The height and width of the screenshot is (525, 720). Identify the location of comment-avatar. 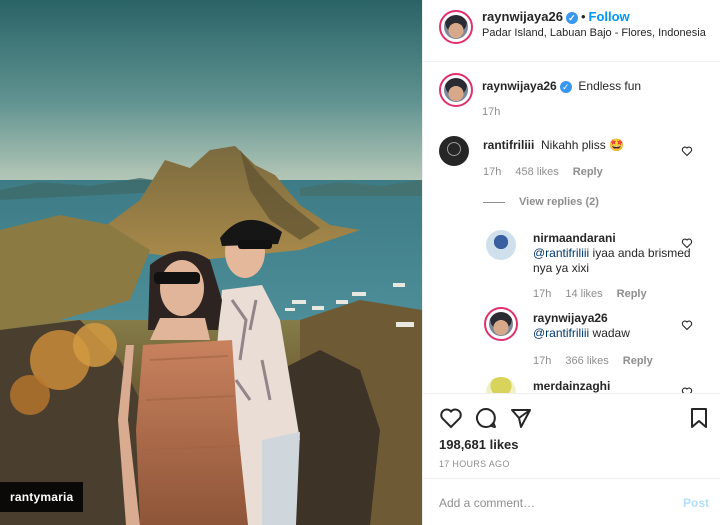
(454, 151).